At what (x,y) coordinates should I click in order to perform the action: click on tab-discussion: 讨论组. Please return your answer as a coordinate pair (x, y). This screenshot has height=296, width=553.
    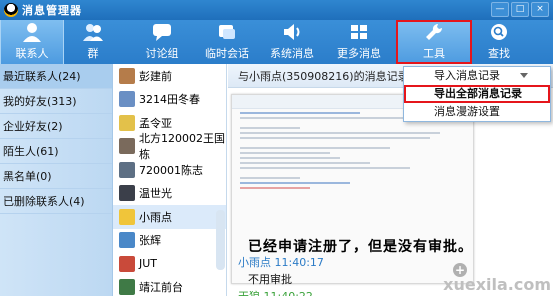
    Looking at the image, I should click on (162, 42).